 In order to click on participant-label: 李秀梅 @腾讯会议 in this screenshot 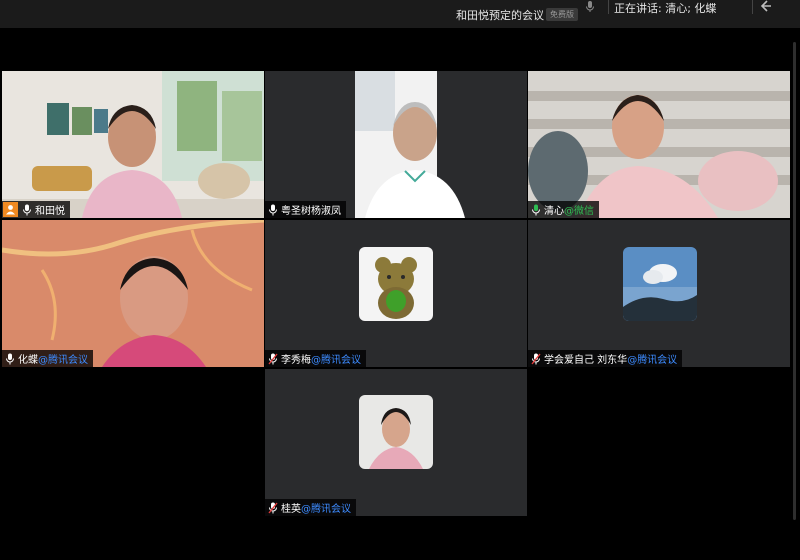, I will do `click(315, 358)`.